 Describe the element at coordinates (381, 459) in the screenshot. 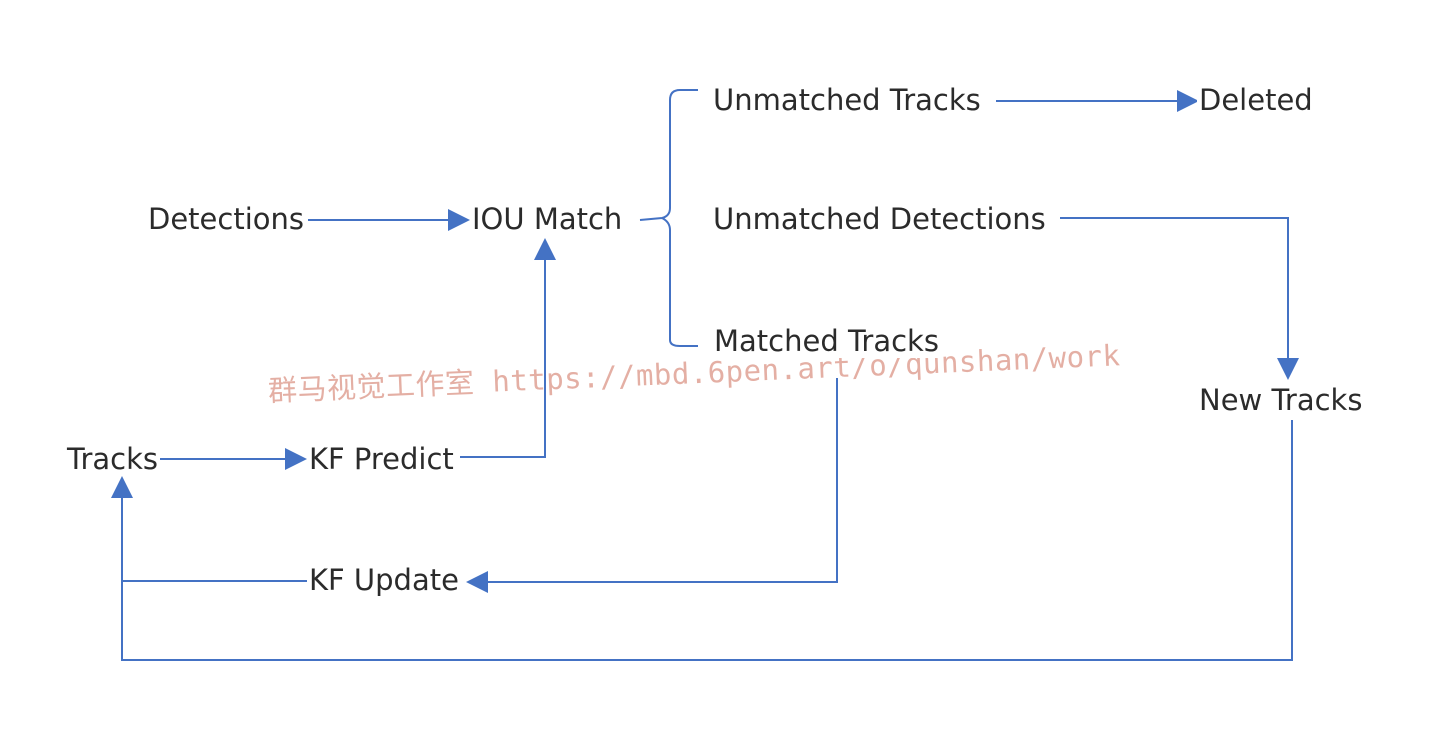

I see `node-kf-predict: KF Predict` at that location.